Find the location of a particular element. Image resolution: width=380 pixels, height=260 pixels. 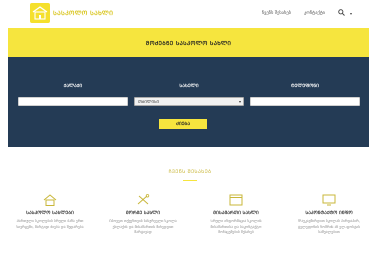

top-nav: ᲩᲕᲔᲜᲡ ᲨᲔᲡᲐᲮᲔᲑ ᲙᲝᲜᲢᲐᲥᲢᲘ ▾ is located at coordinates (307, 13).